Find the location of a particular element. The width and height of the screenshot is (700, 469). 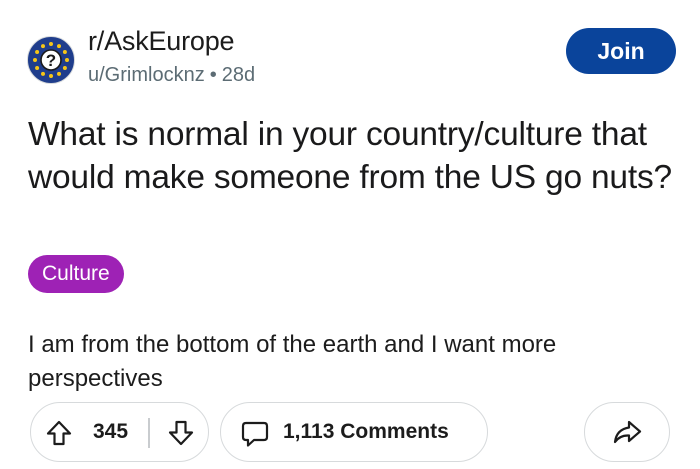

action-bar: 345 1,113 Comments is located at coordinates (350, 432).